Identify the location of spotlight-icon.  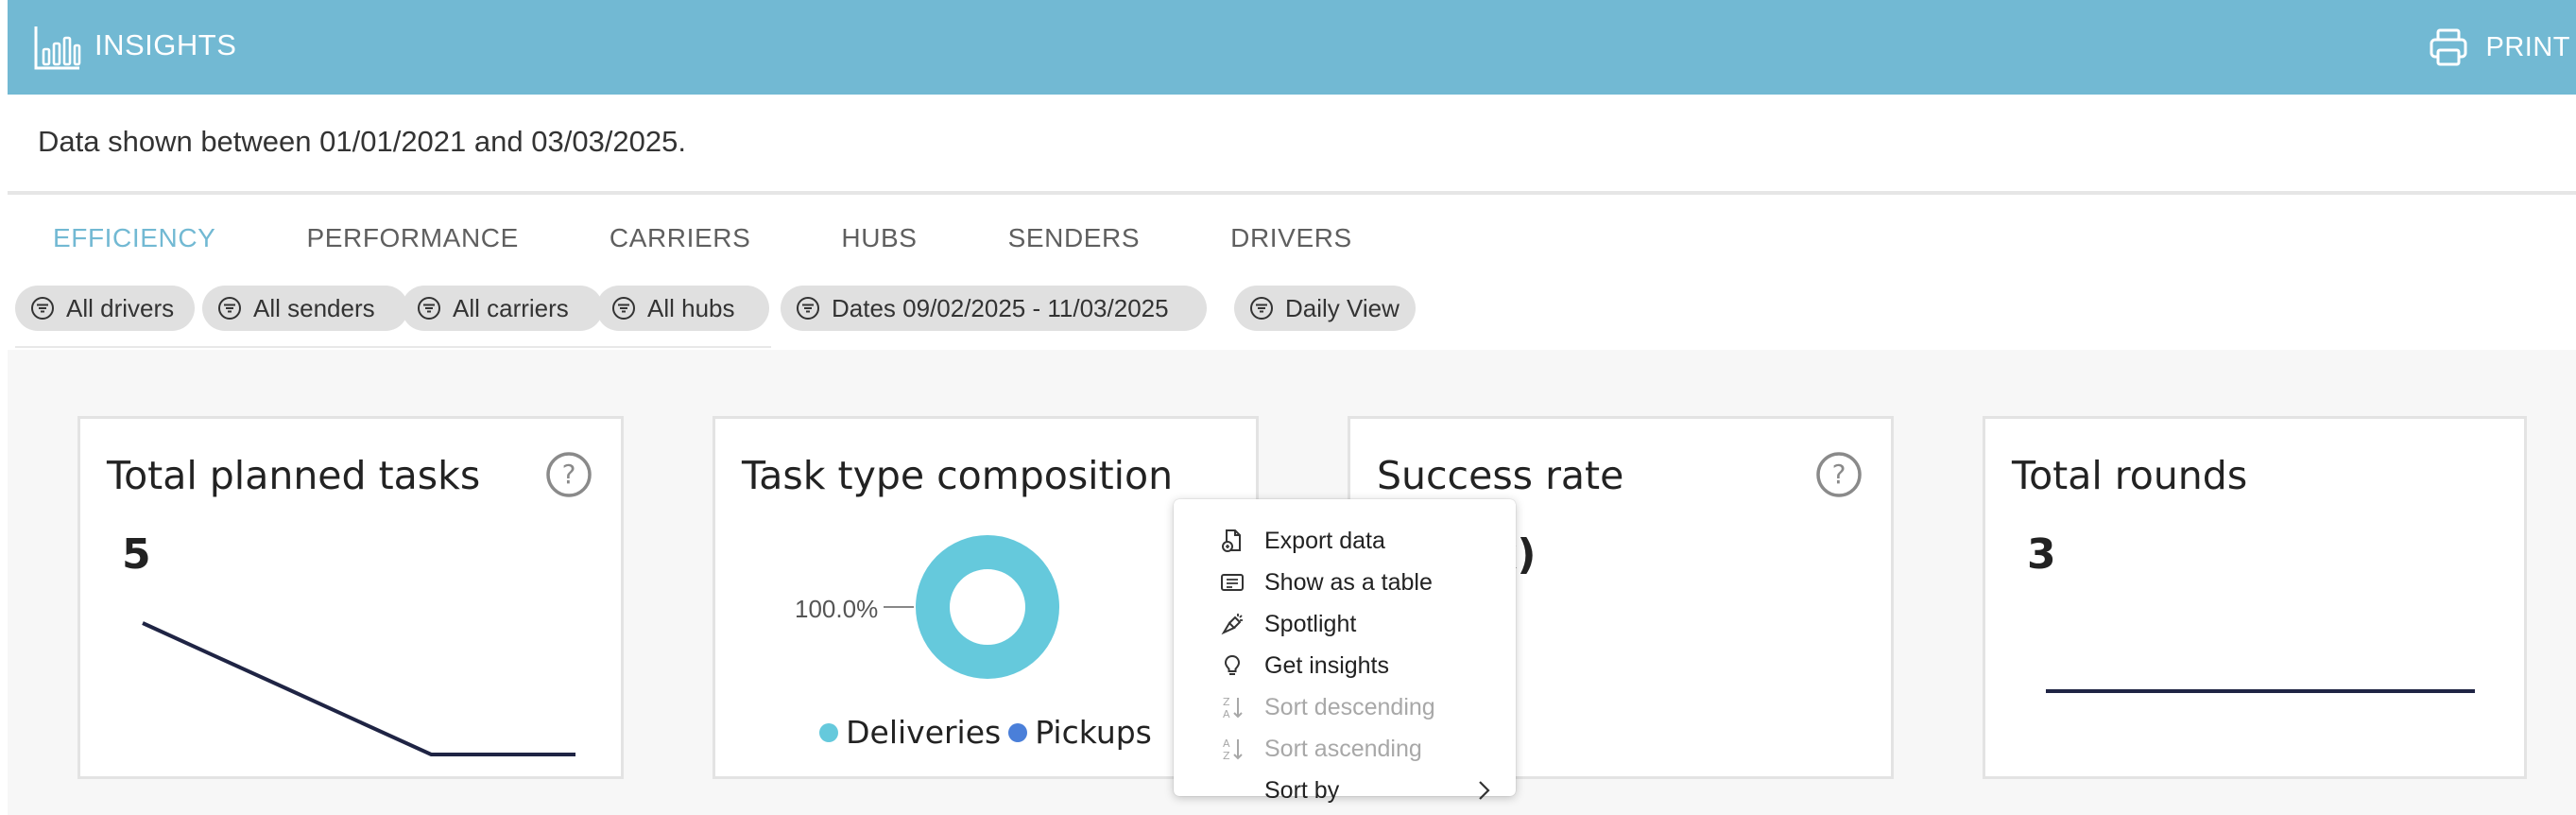
(1232, 624).